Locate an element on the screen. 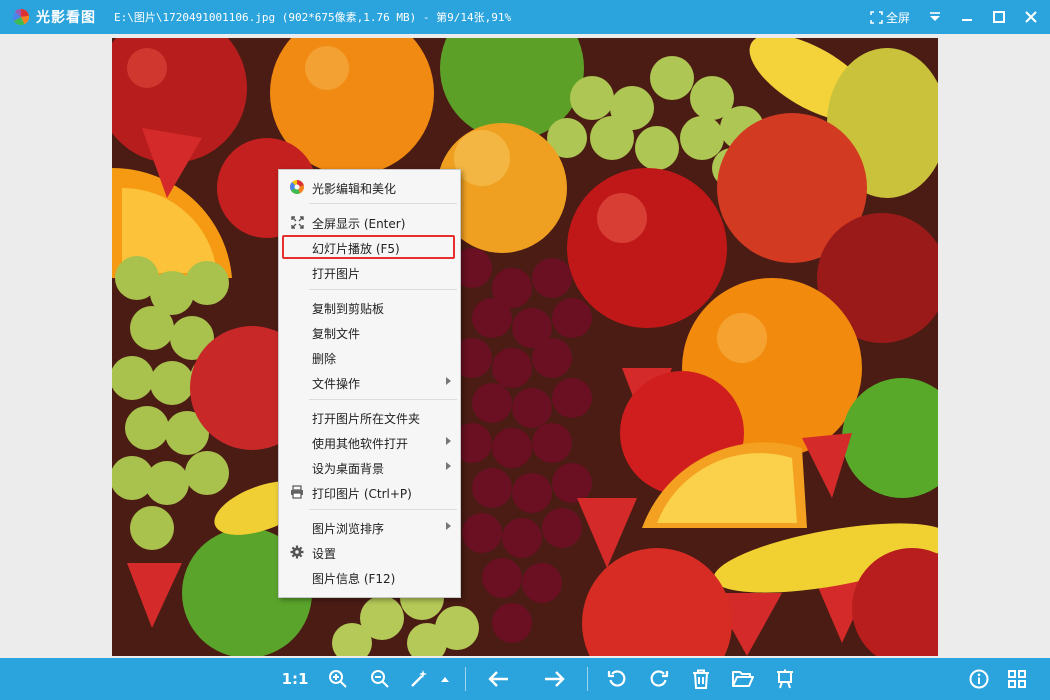 The height and width of the screenshot is (700, 1050). color-wheel-icon is located at coordinates (297, 187).